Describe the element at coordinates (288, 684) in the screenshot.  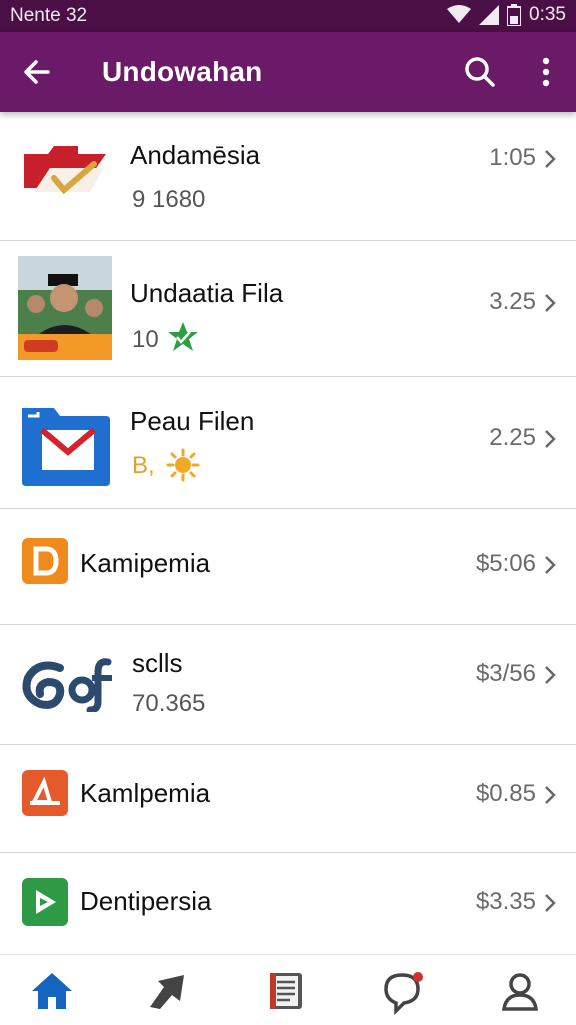
I see `list-item: sclls 70.365 $3/56` at that location.